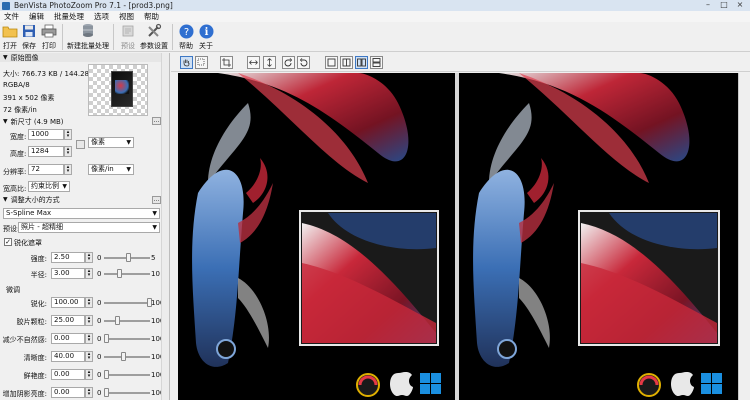 The image size is (750, 400). Describe the element at coordinates (46, 169) in the screenshot. I see `resolution-input: 72` at that location.